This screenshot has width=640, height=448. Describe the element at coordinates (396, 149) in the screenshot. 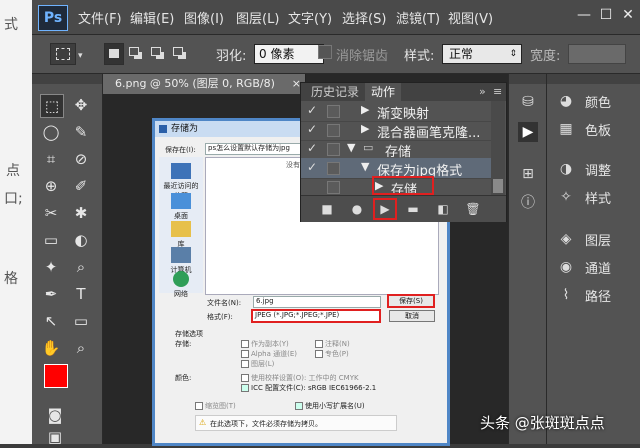

I see `action-row: ✓ ▼ ▭ 存储` at that location.